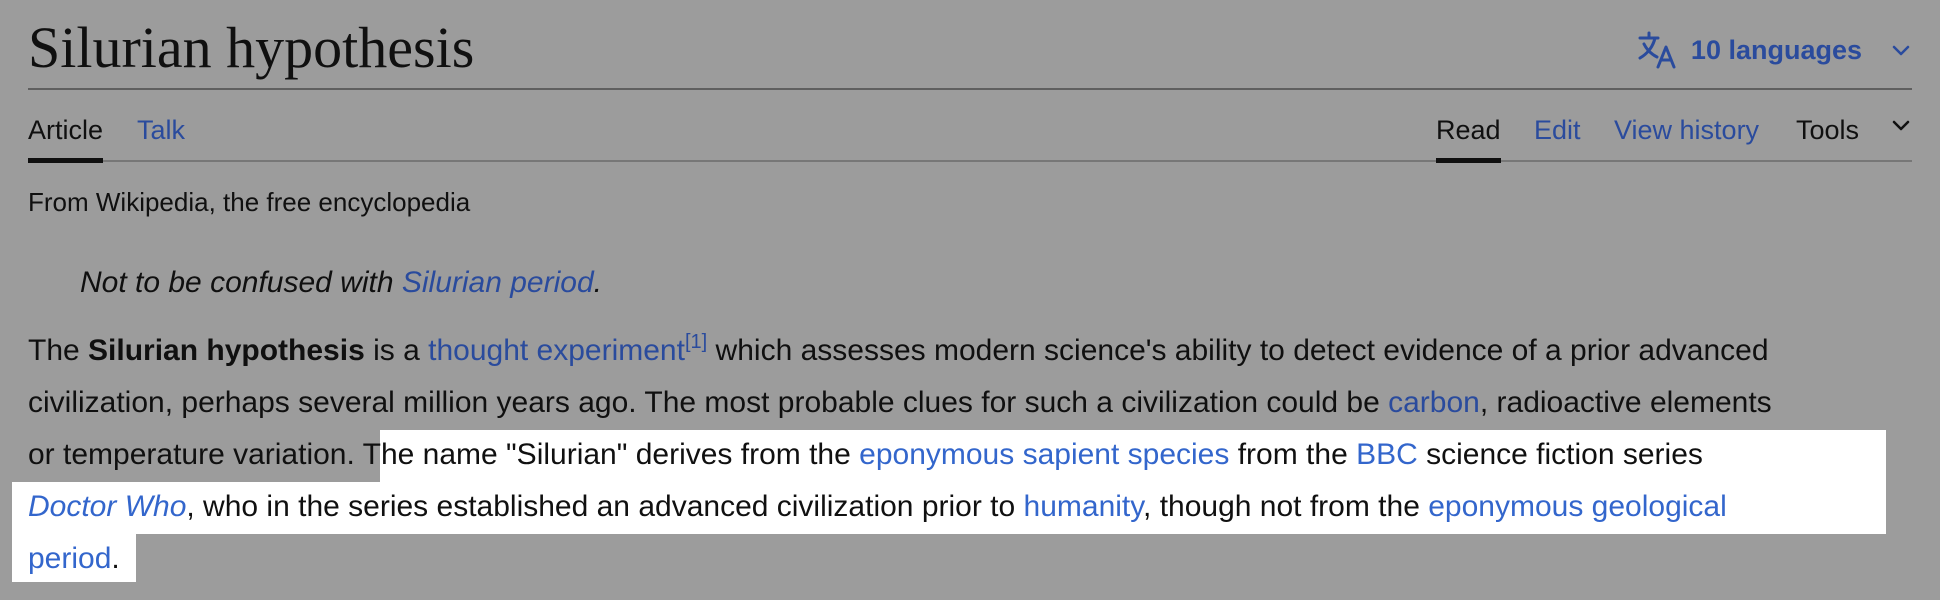 This screenshot has width=1940, height=600. Describe the element at coordinates (107, 506) in the screenshot. I see `link-doctor-who: Doctor Who` at that location.